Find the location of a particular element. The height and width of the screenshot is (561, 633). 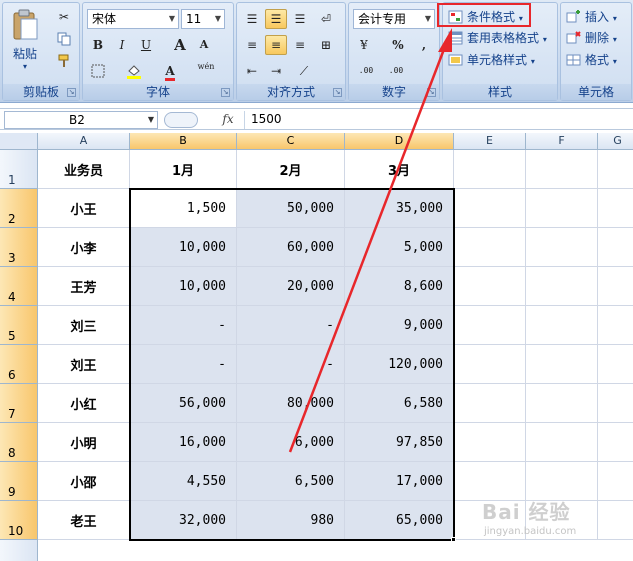

comma-button: , is located at coordinates (424, 45).